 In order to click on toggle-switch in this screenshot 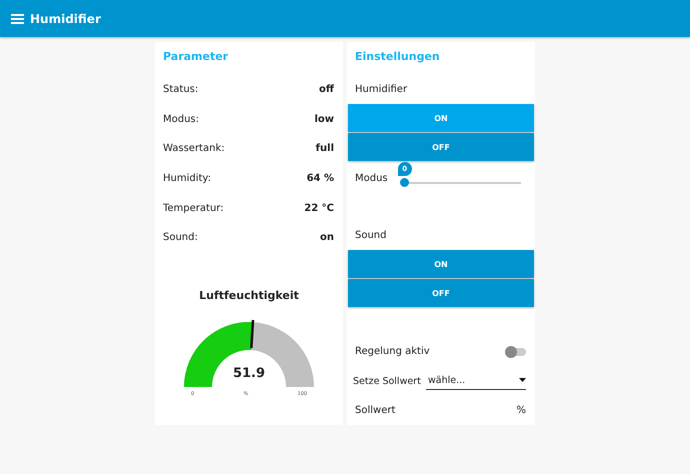, I will do `click(516, 352)`.